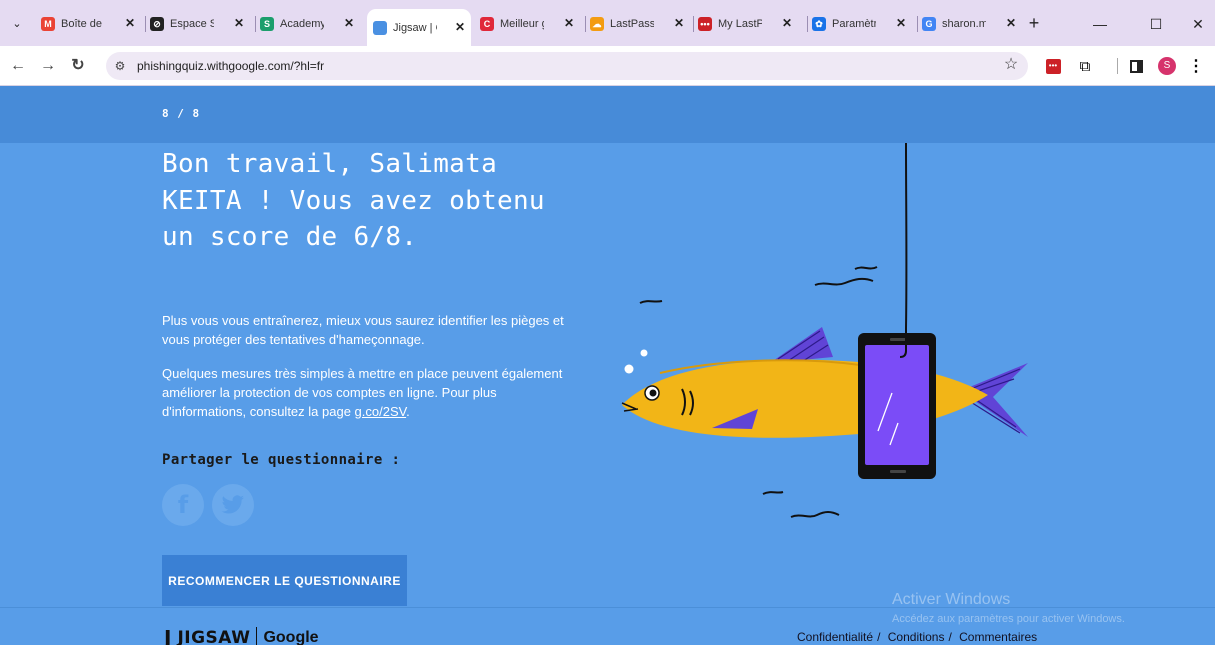 This screenshot has height=645, width=1215. I want to click on jigsaw-icon, so click(380, 27).